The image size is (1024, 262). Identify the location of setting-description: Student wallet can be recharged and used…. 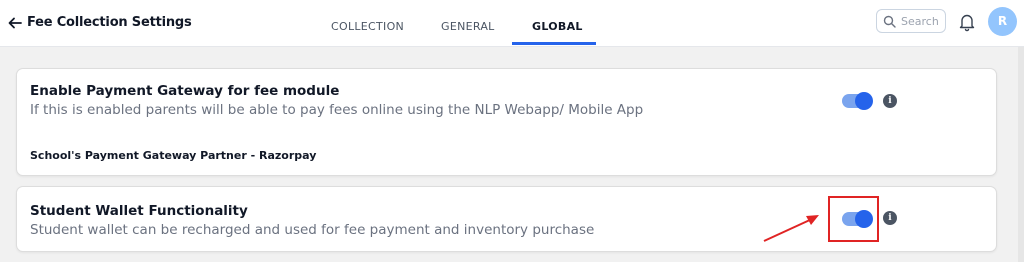
(312, 230).